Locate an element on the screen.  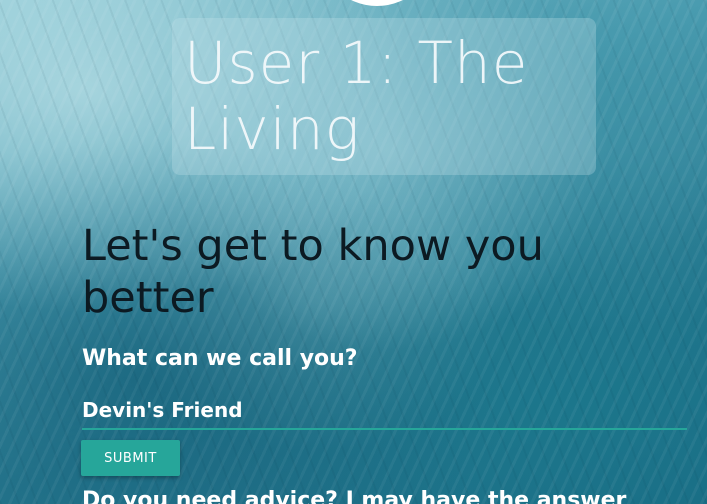
submit-button: SUBMIT is located at coordinates (130, 458).